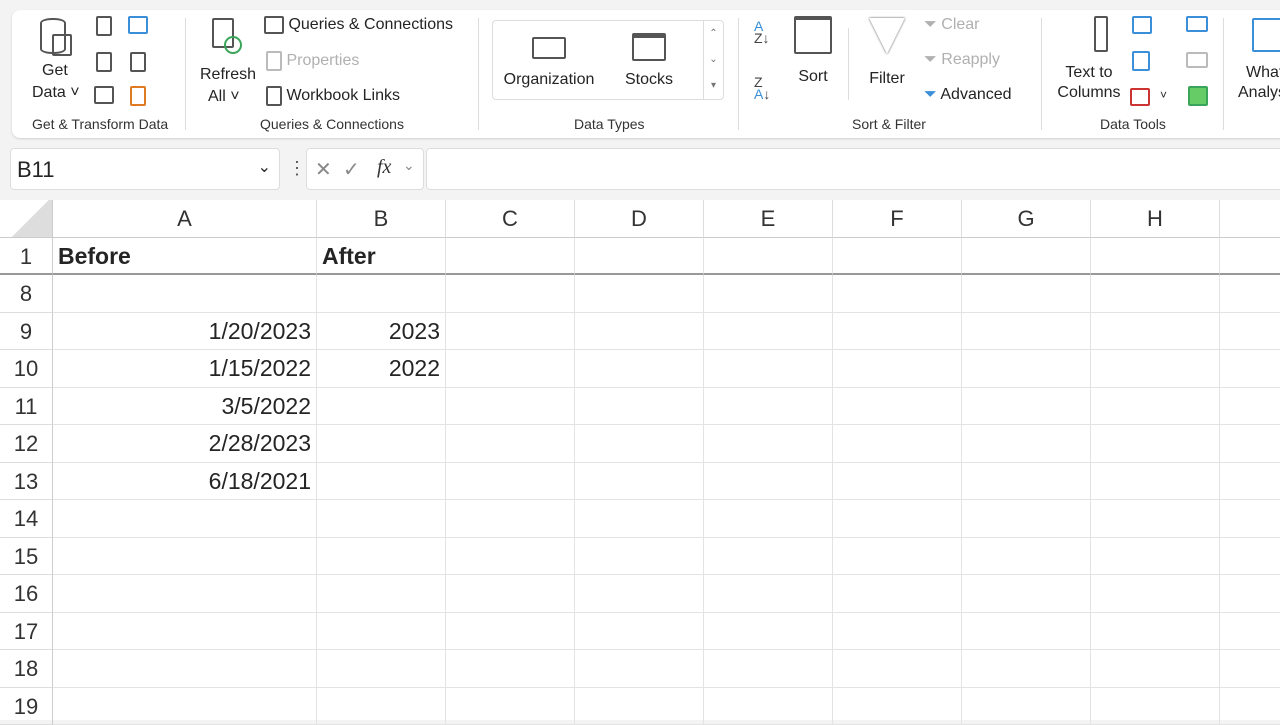  What do you see at coordinates (26, 669) in the screenshot?
I see `row-header-18: 18` at bounding box center [26, 669].